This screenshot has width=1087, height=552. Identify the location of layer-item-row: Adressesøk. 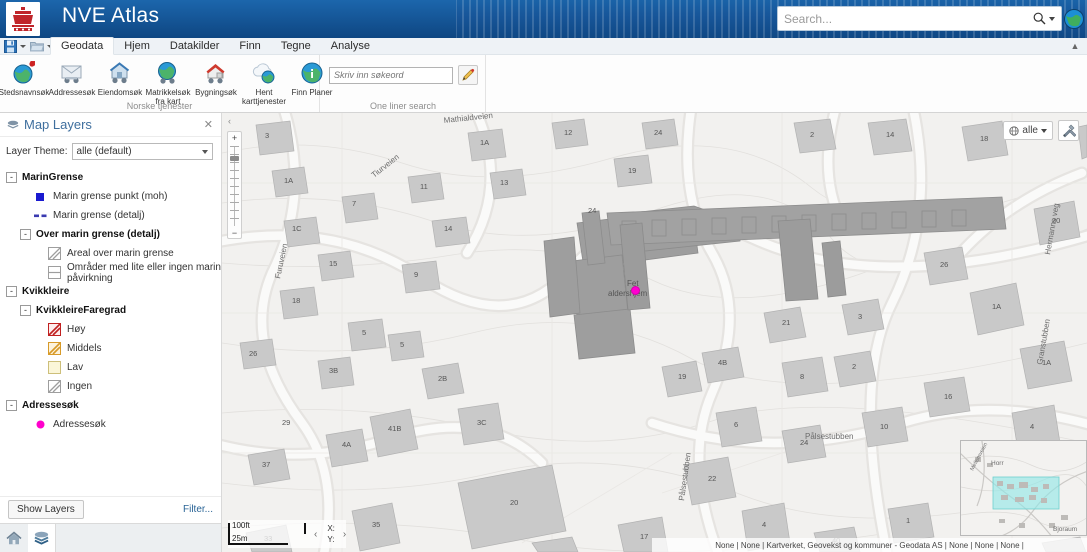
(111, 424).